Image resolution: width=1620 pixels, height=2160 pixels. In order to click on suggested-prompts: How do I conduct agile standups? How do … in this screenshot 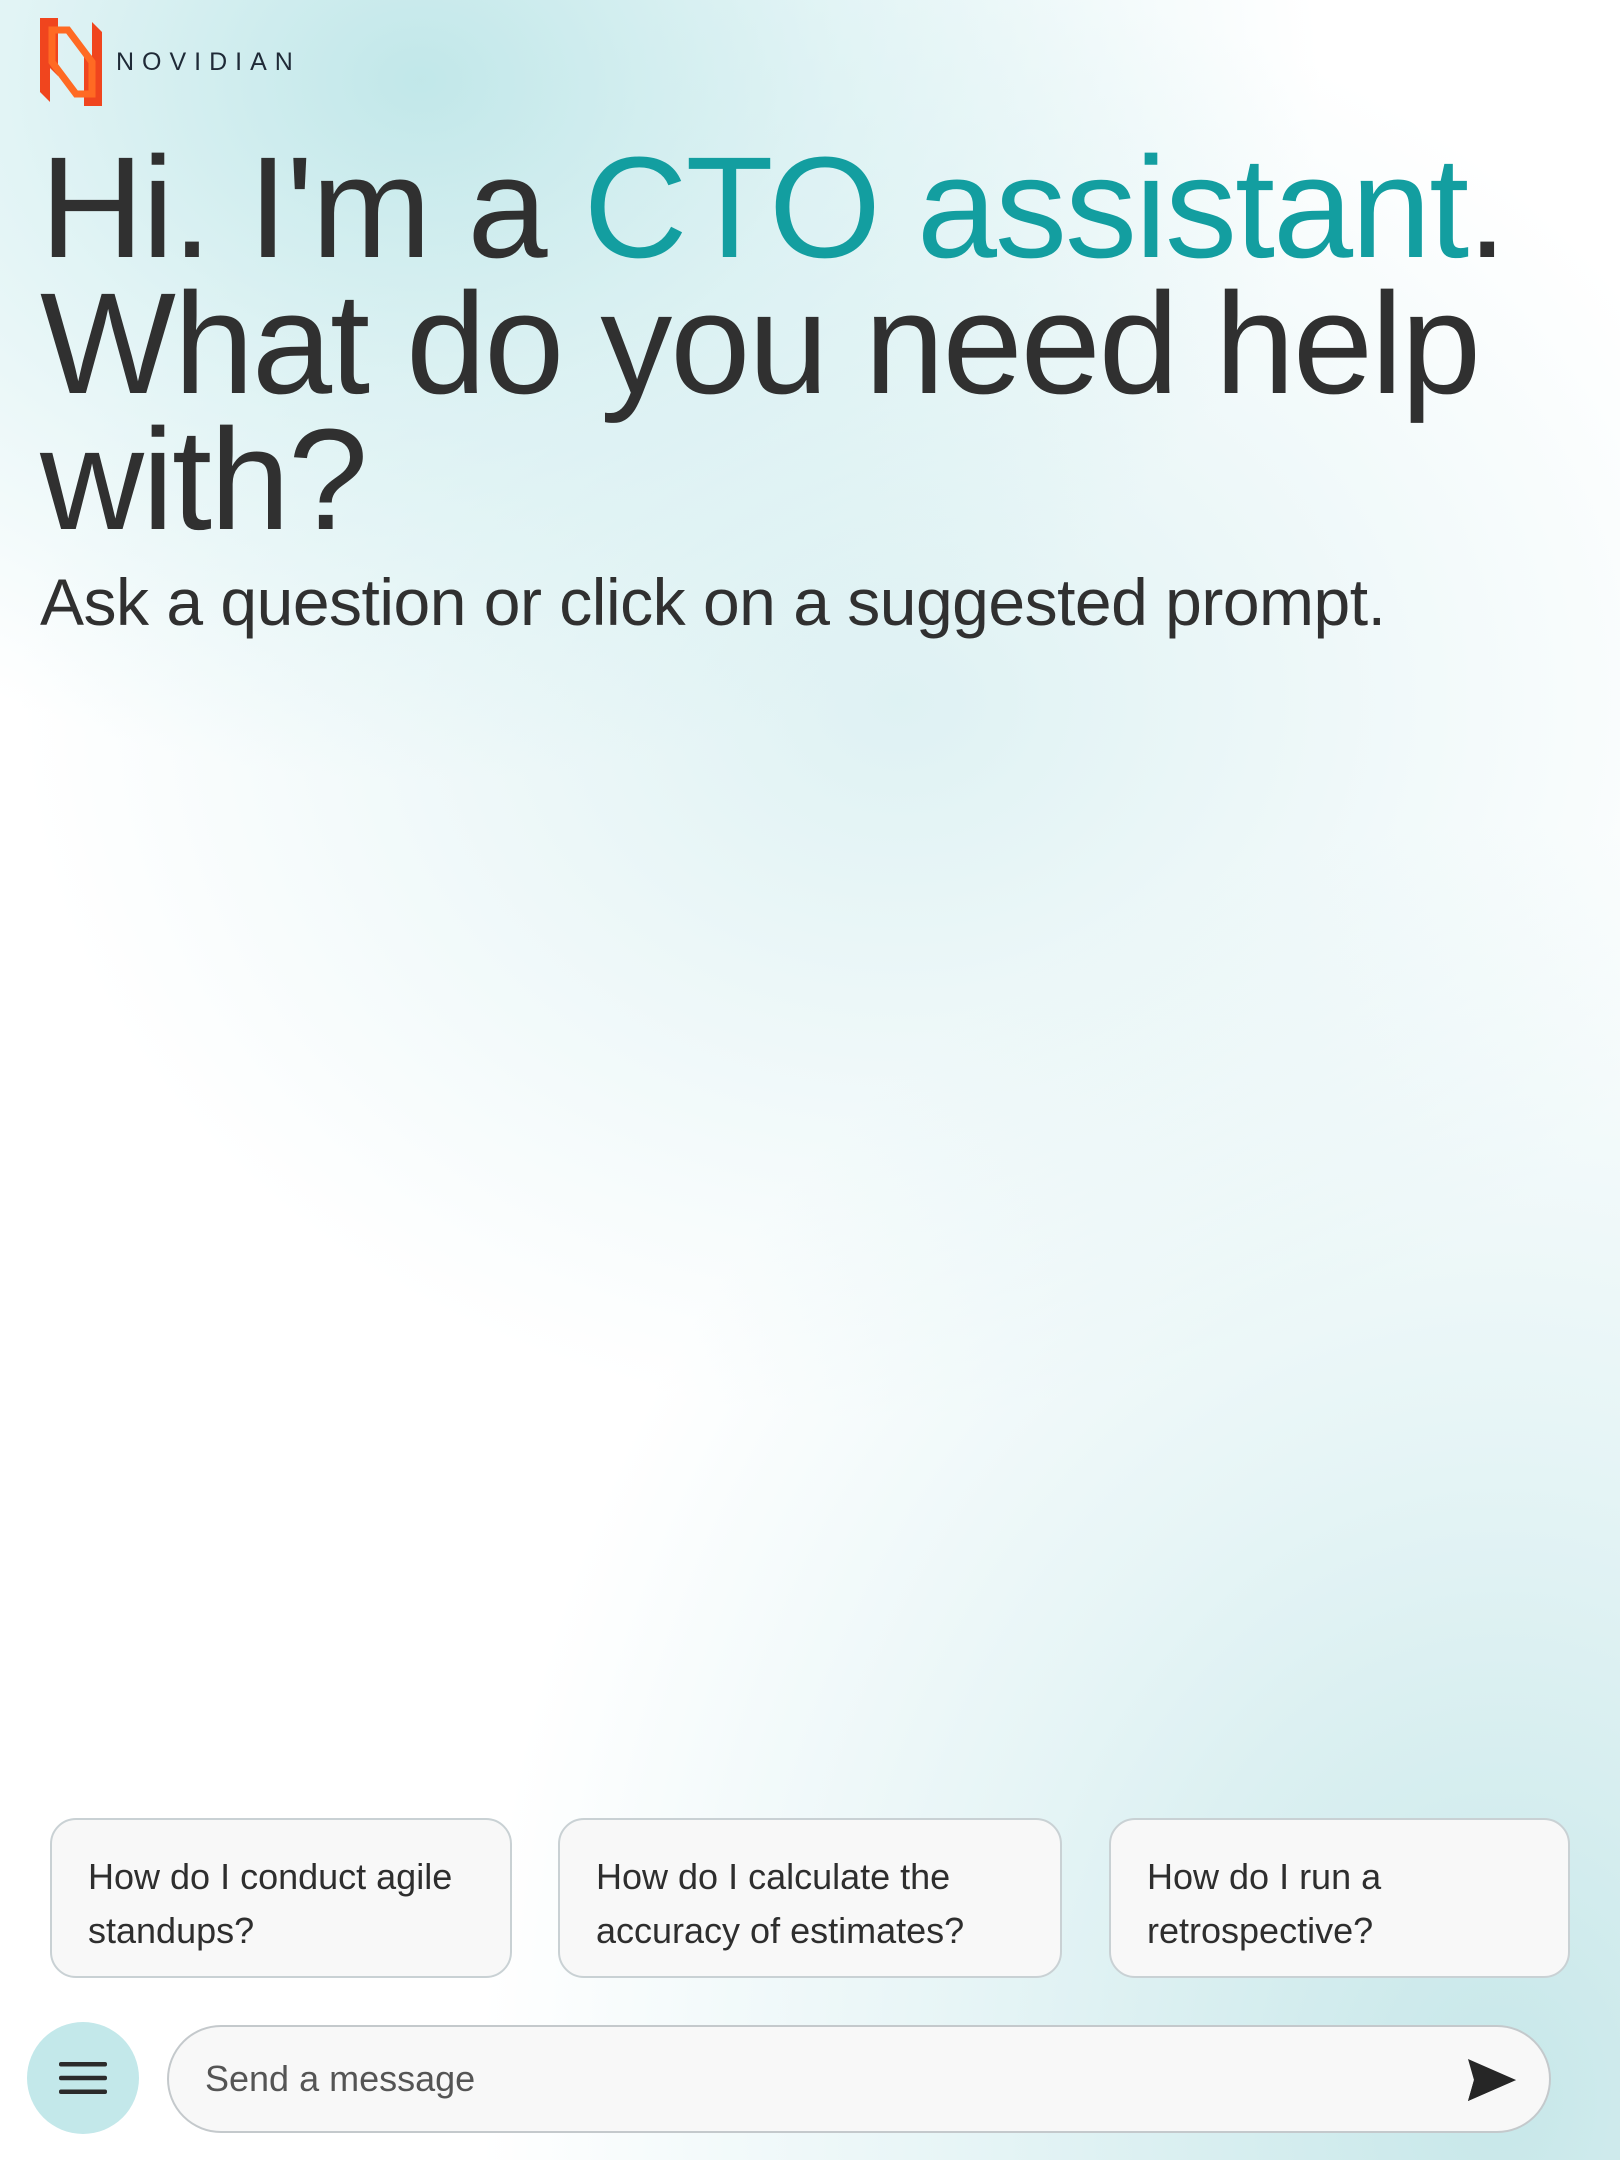, I will do `click(810, 1899)`.